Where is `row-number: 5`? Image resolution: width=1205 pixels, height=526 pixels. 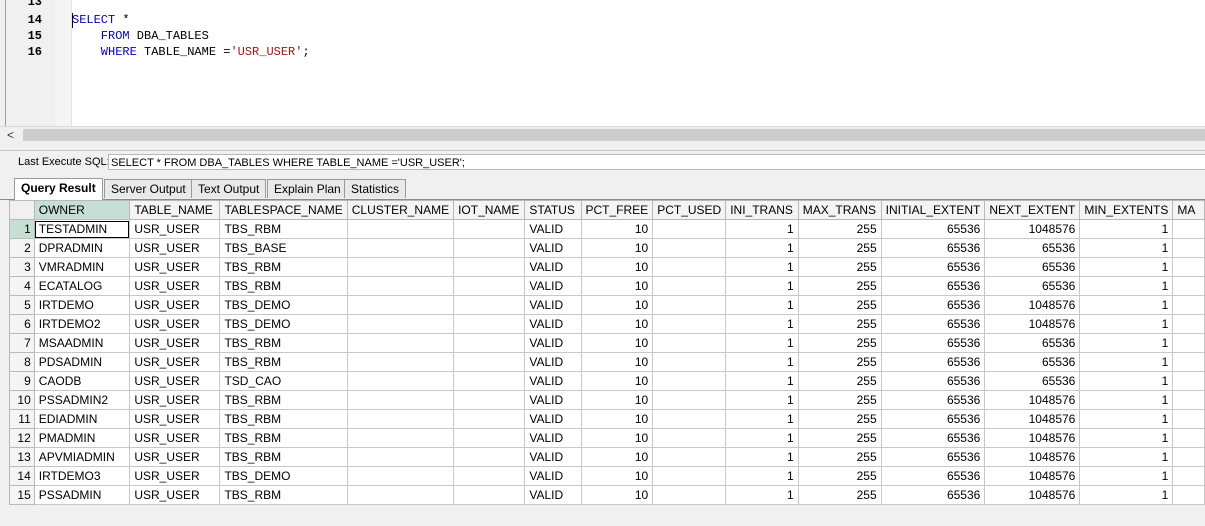 row-number: 5 is located at coordinates (22, 305).